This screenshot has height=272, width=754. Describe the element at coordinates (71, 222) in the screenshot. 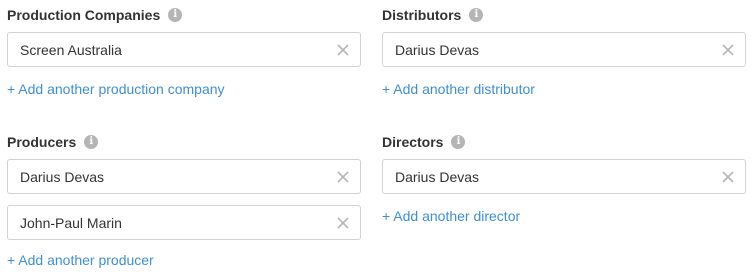

I see `producer-value: John-Paul Marin` at that location.